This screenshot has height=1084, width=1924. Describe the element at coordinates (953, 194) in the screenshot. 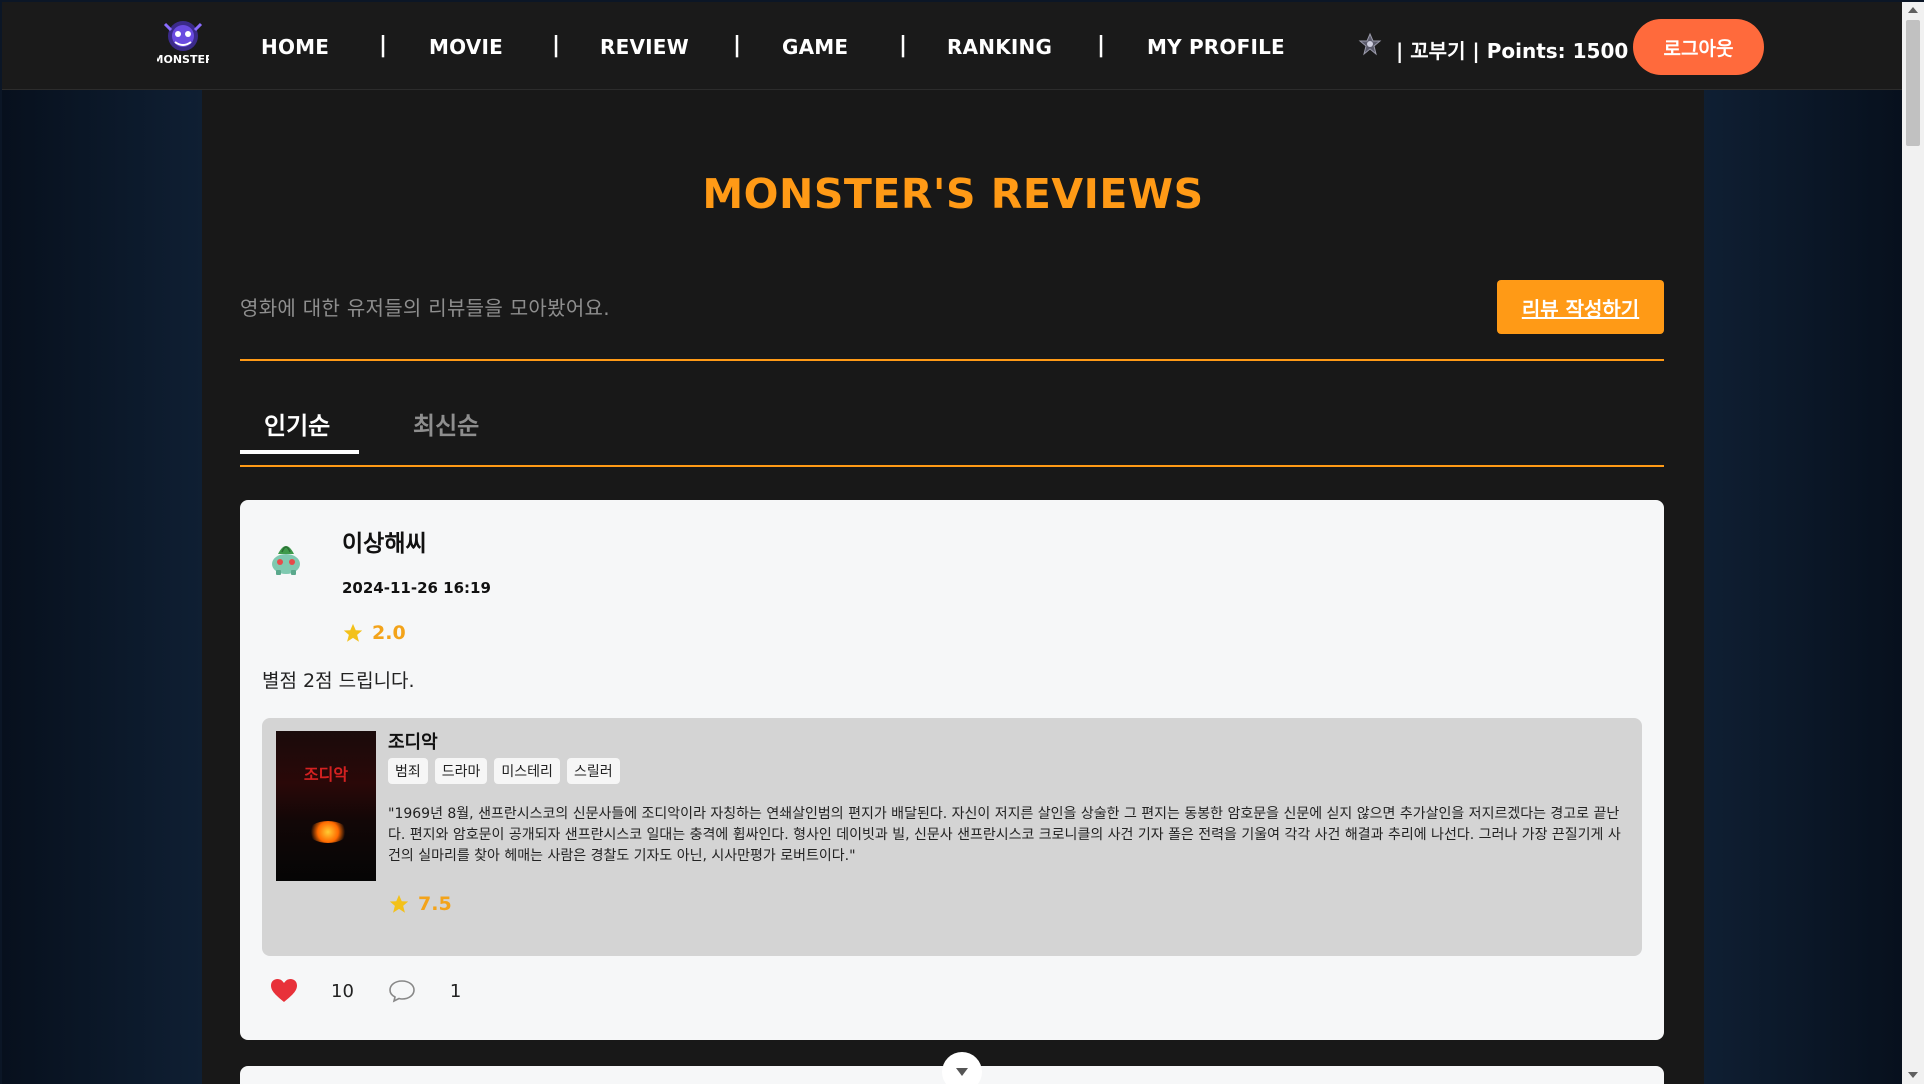

I see `page-title: MONSTER'S REVIEWS` at that location.